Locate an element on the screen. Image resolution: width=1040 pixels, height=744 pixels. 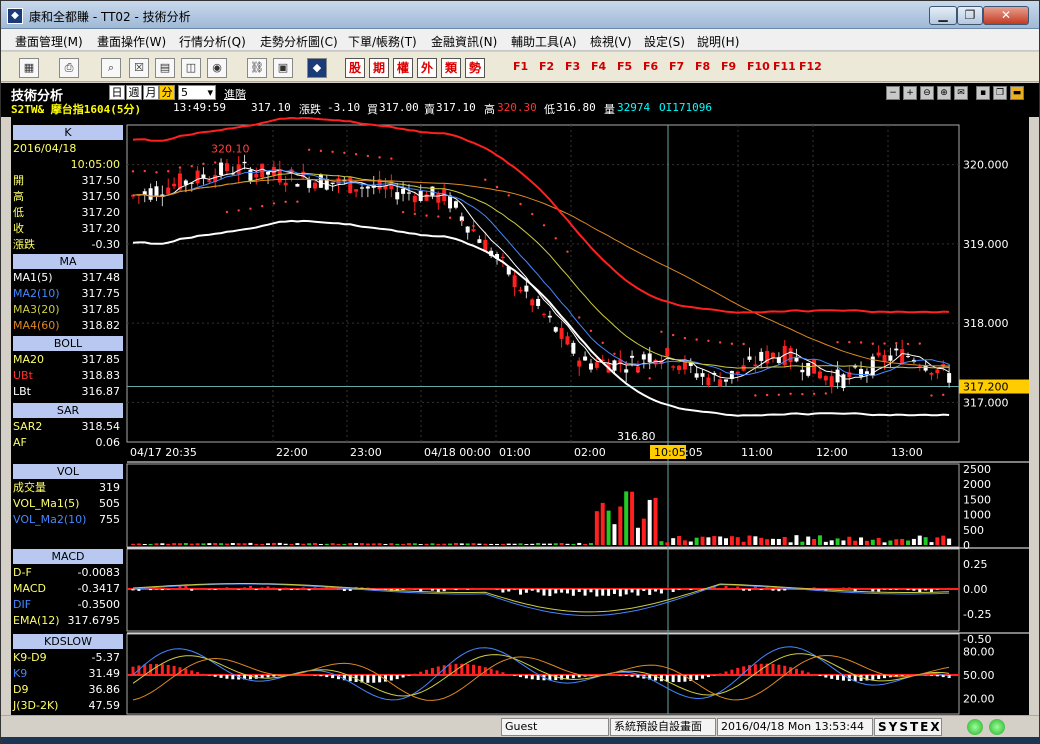
link-icon: ⛓ is located at coordinates (257, 68).